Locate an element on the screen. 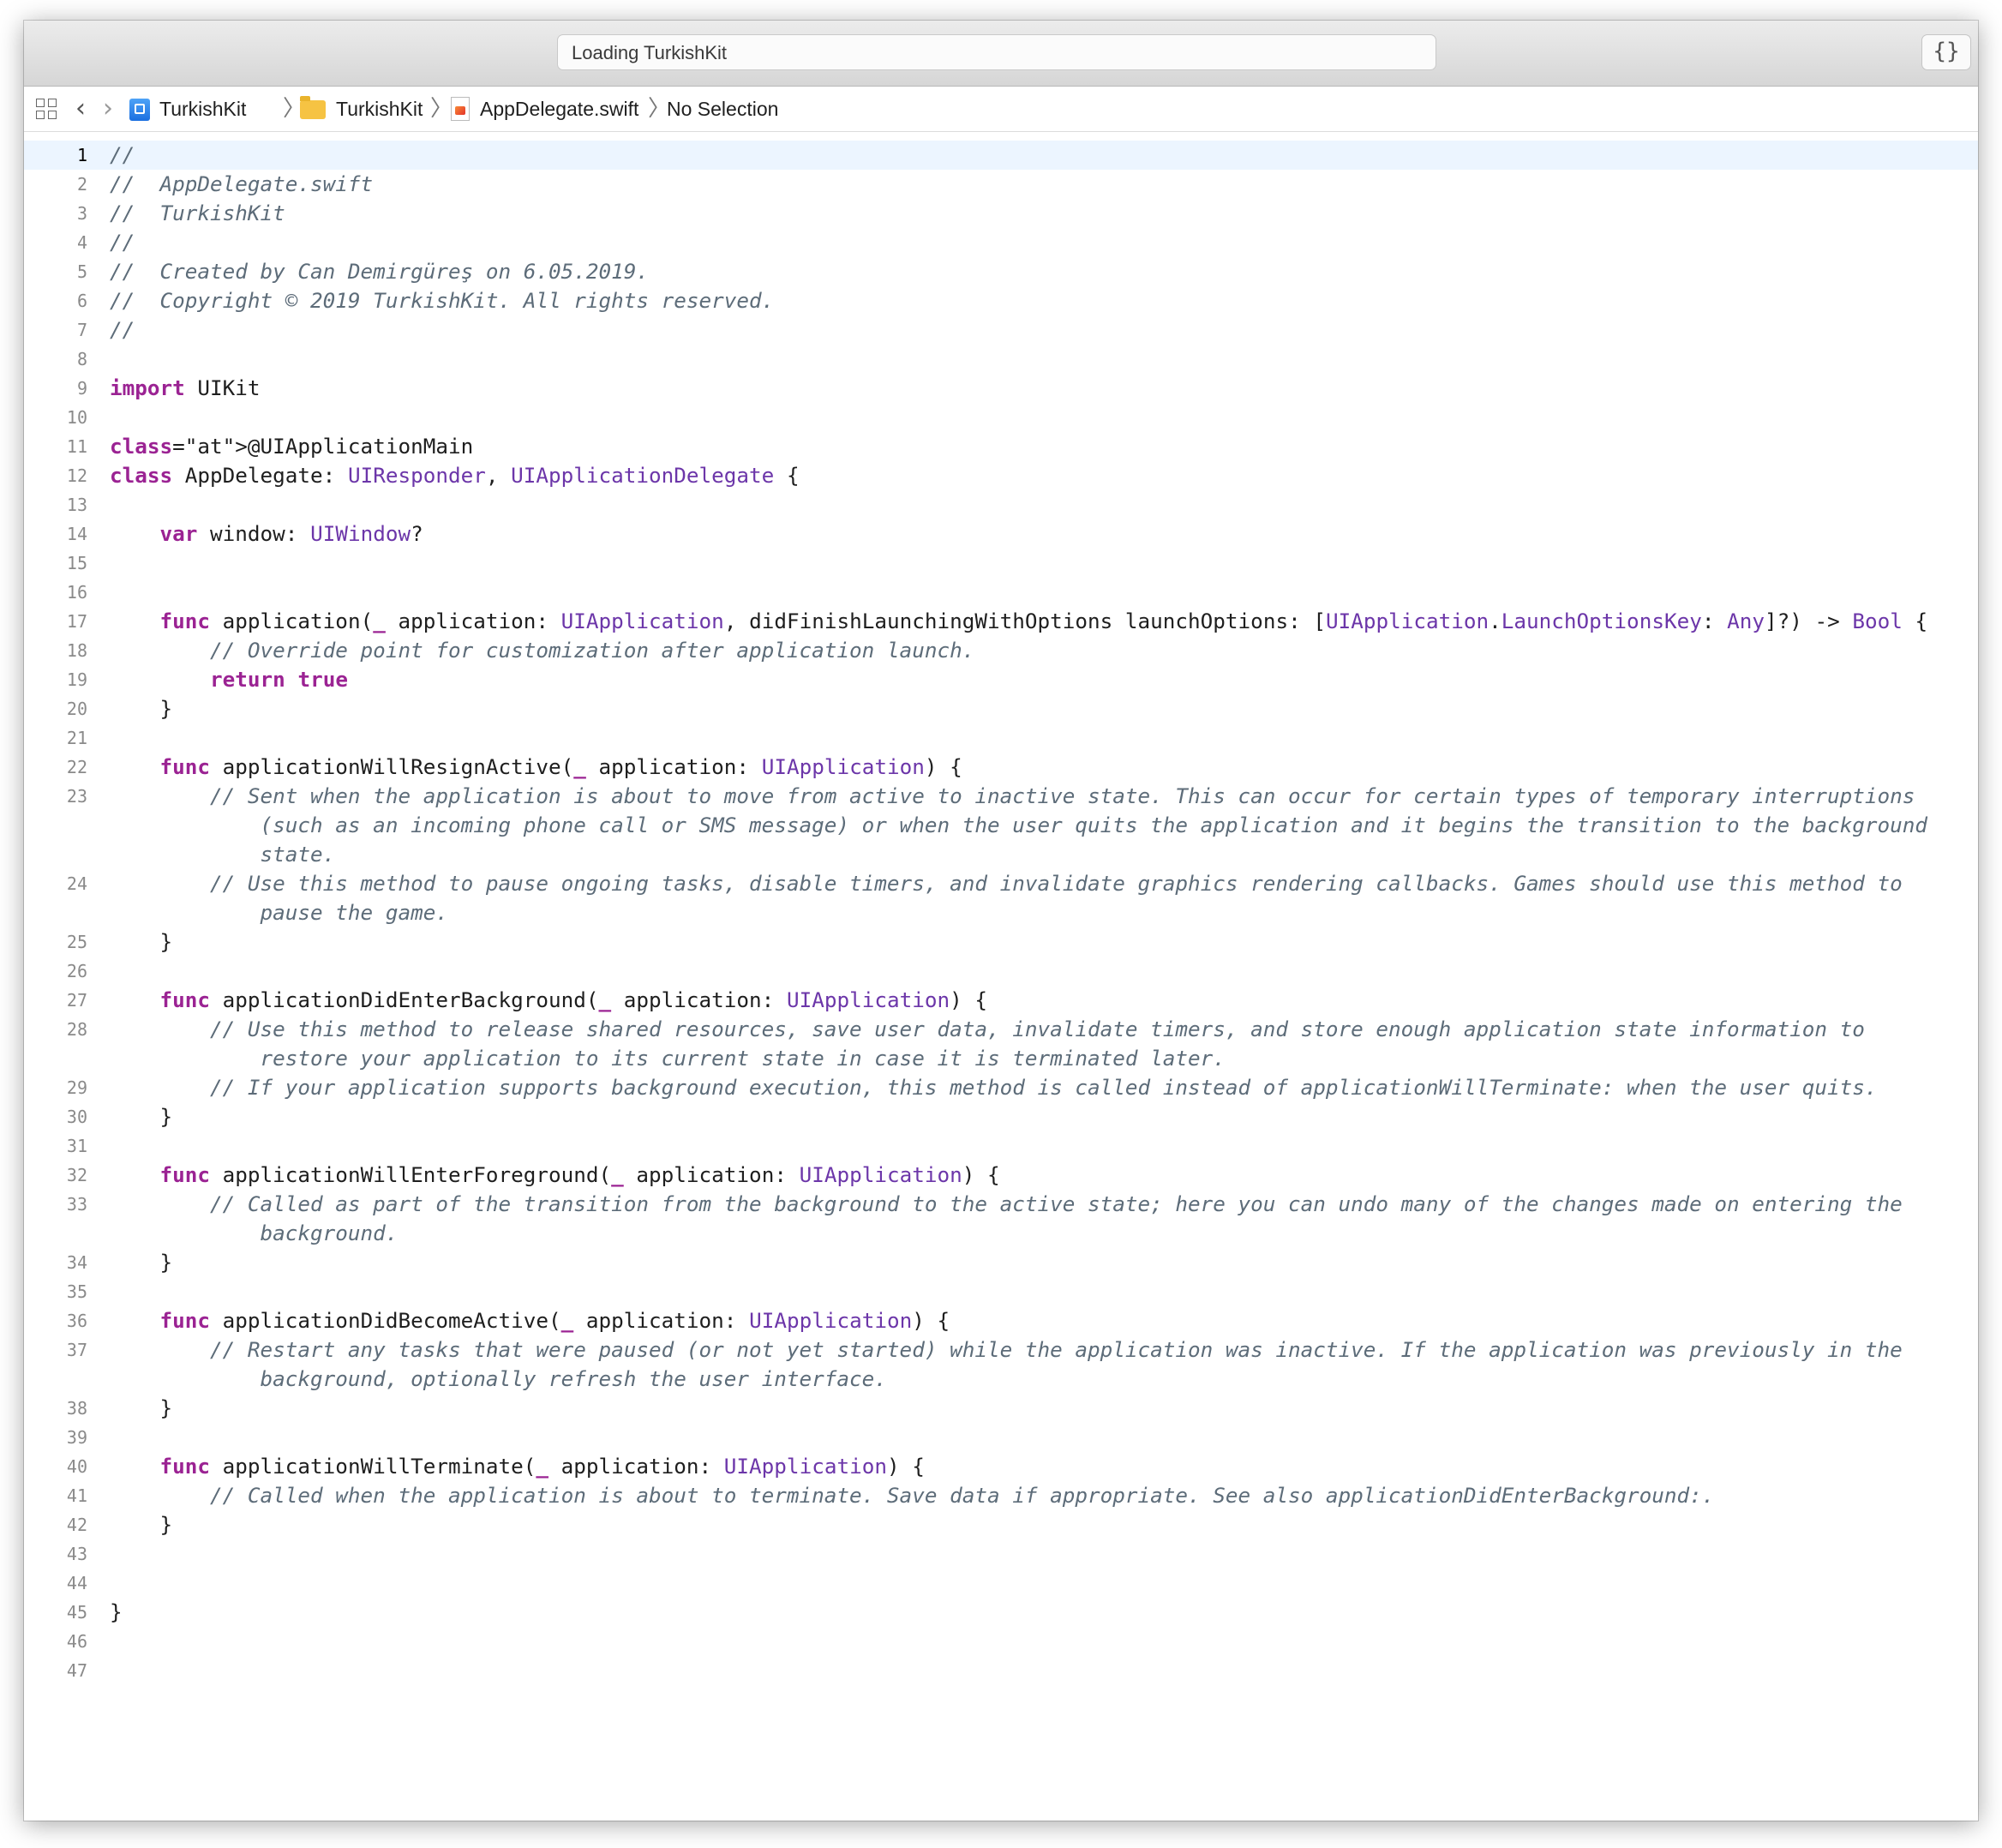  code-line: 14 var window: UIWindow? is located at coordinates (1001, 534).